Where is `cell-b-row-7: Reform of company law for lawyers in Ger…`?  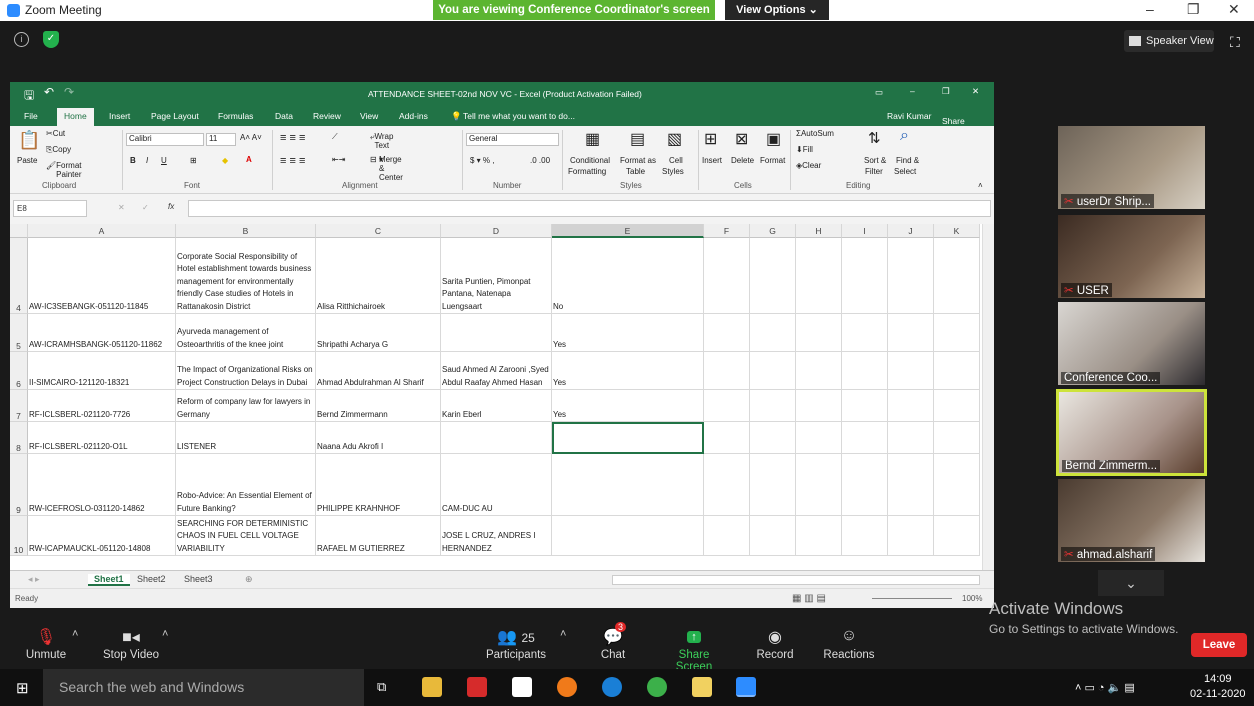 cell-b-row-7: Reform of company law for lawyers in Ger… is located at coordinates (246, 406).